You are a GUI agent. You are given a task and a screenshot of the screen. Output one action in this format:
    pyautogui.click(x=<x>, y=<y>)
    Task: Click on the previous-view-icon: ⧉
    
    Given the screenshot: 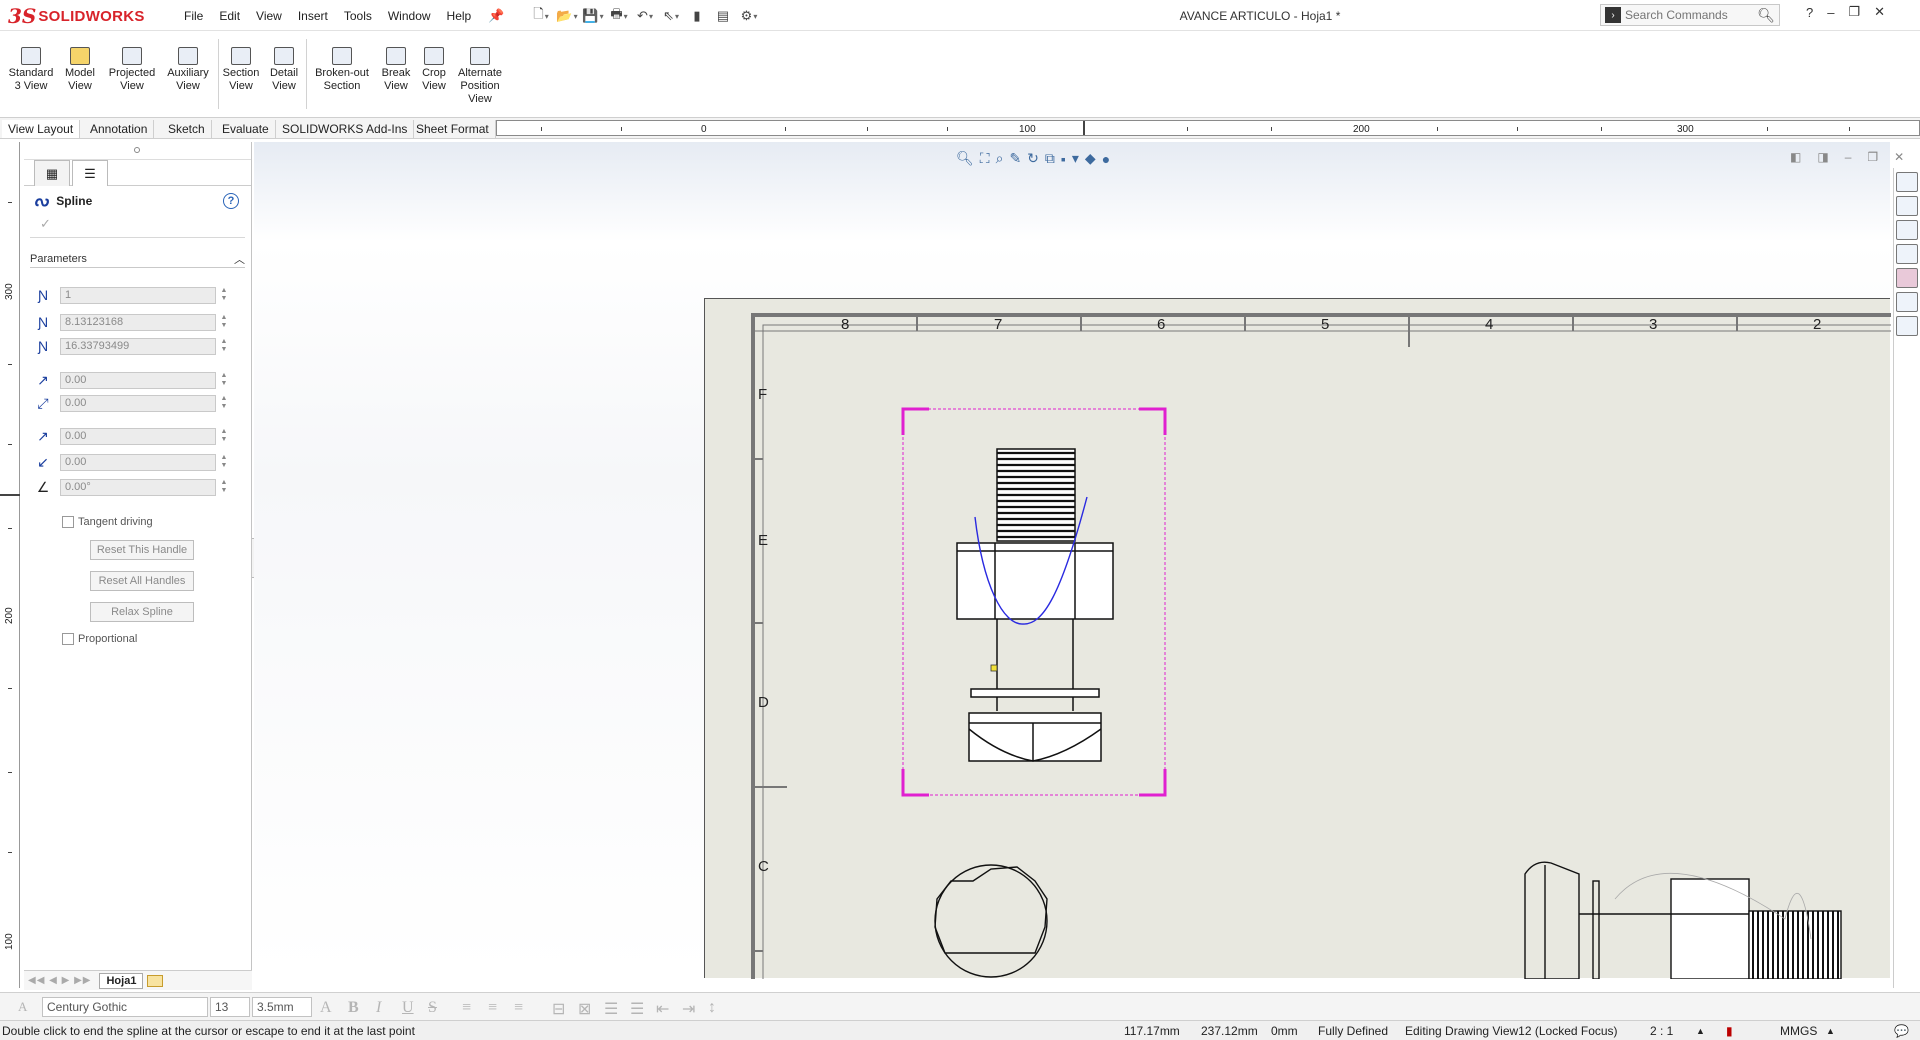 What is the action you would take?
    pyautogui.click(x=1050, y=158)
    